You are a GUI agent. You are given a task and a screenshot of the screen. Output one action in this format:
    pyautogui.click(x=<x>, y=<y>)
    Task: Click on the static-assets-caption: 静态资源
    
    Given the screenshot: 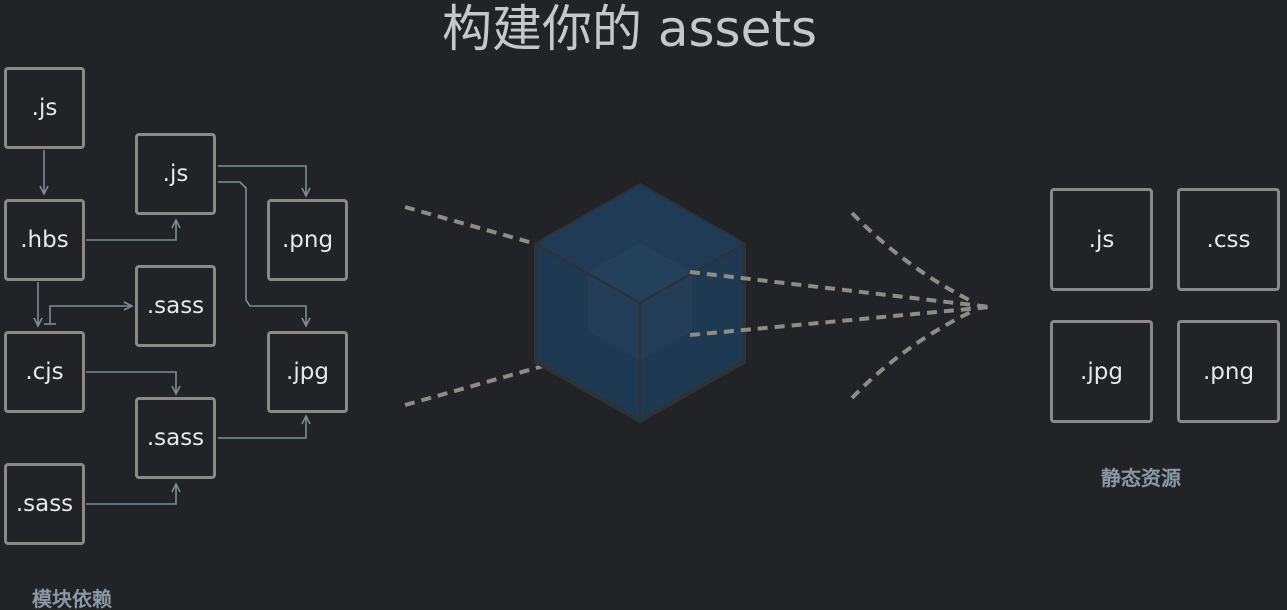 What is the action you would take?
    pyautogui.click(x=1141, y=478)
    